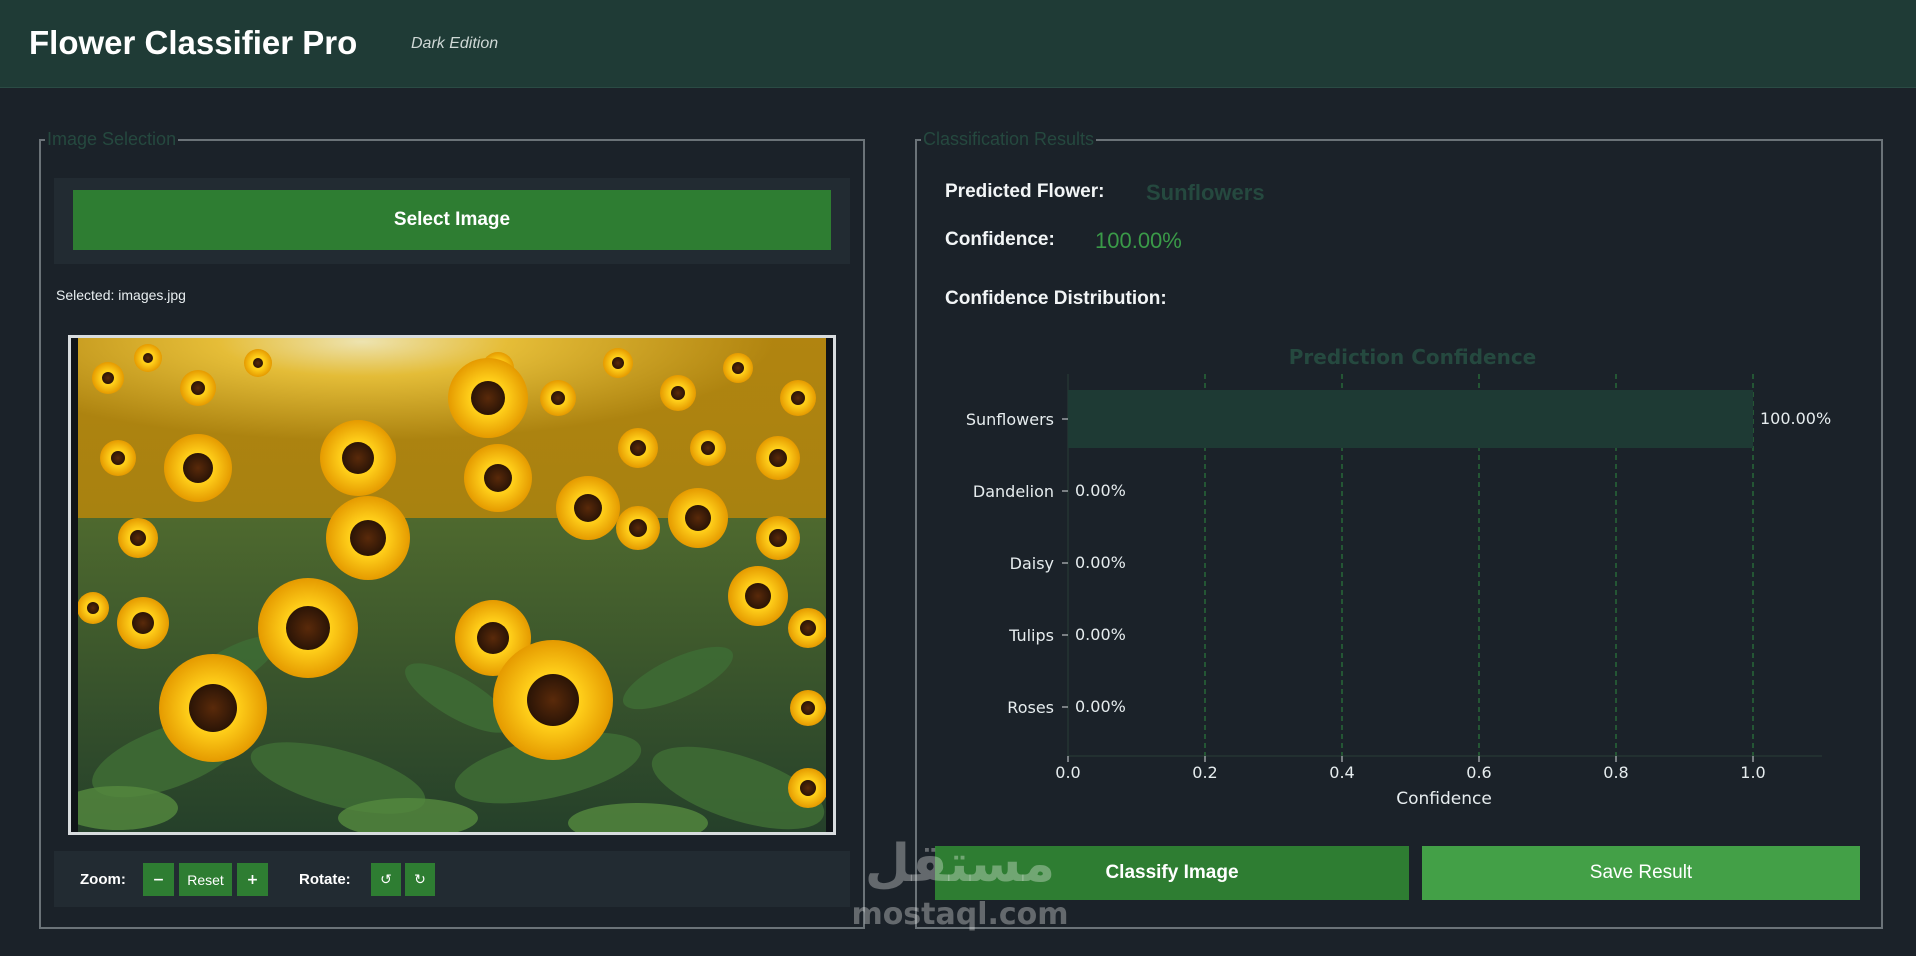 The image size is (1916, 956). I want to click on chart-x-tick-label: 0.6, so click(1478, 772).